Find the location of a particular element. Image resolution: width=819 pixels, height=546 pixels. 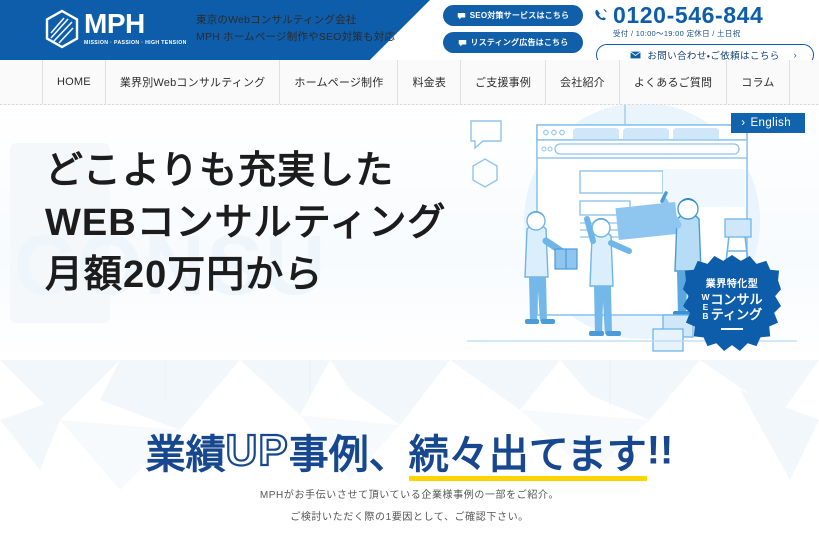

banner-heading-up: UP is located at coordinates (257, 450).